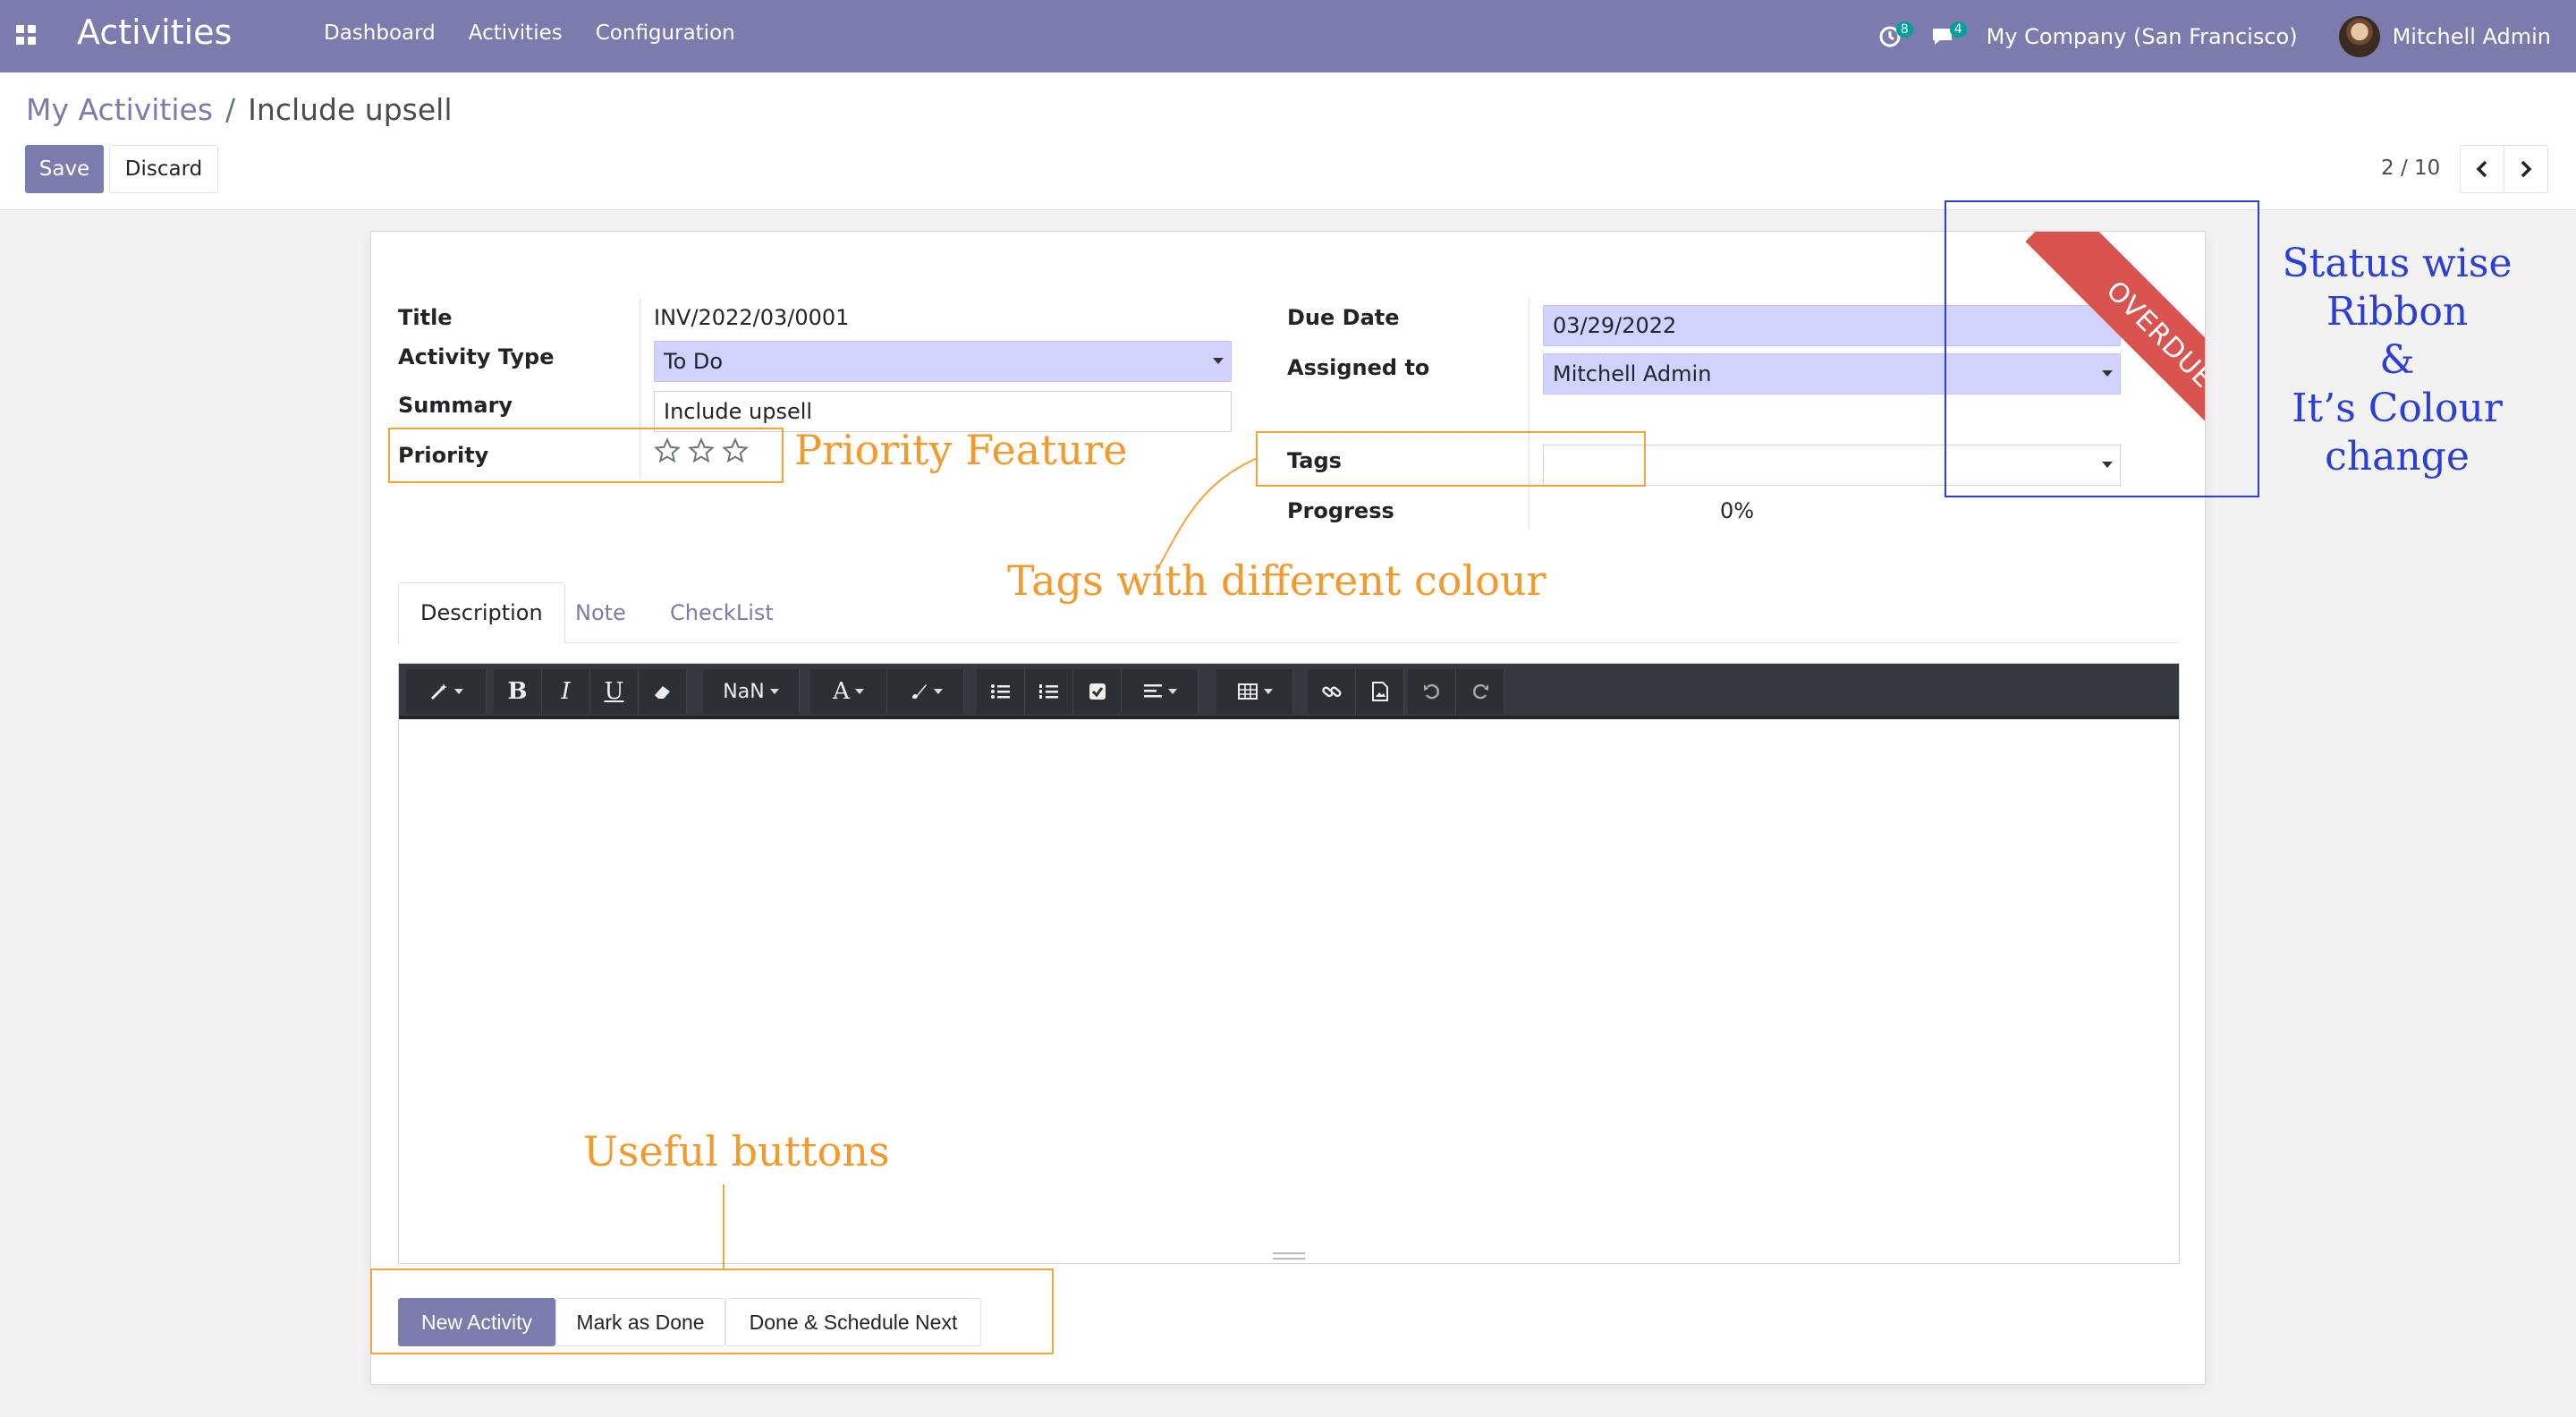 The height and width of the screenshot is (1417, 2576). Describe the element at coordinates (736, 1151) in the screenshot. I see `buttons-annotation: Useful buttons` at that location.